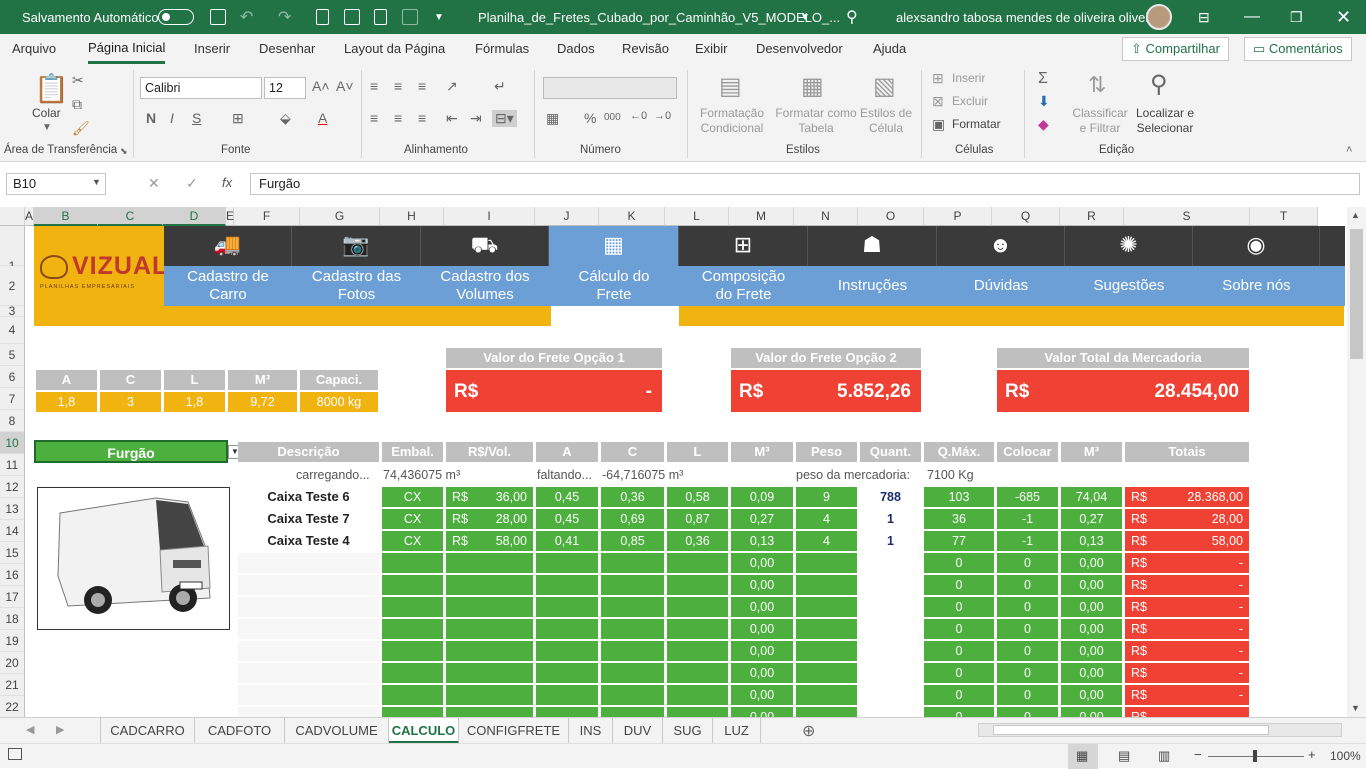  I want to click on tab-dados: Dados, so click(576, 49).